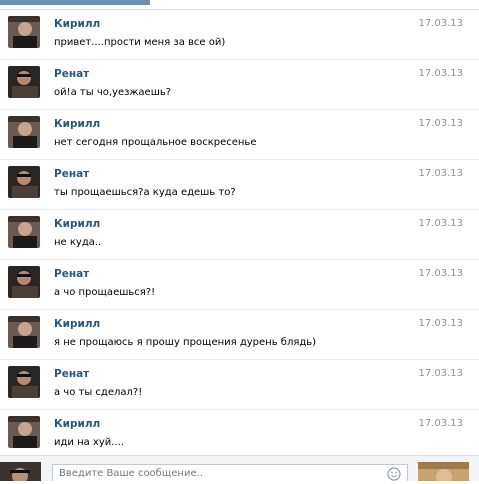 Image resolution: width=479 pixels, height=484 pixels. I want to click on message-input-placeholder: Введите Ваше сообщение.., so click(131, 473).